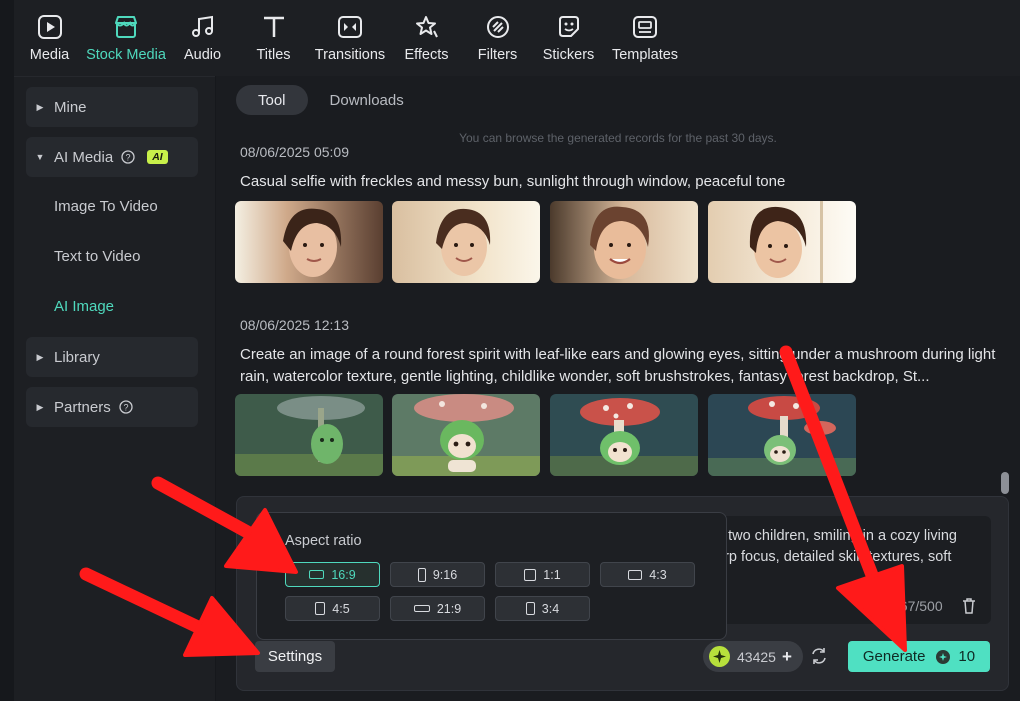 The image size is (1020, 701). I want to click on trash-icon, so click(969, 608).